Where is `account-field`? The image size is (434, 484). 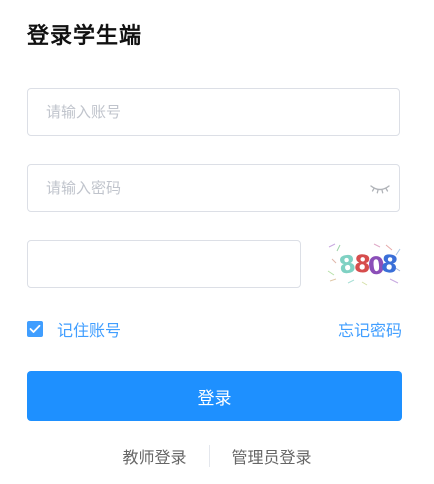 account-field is located at coordinates (213, 112).